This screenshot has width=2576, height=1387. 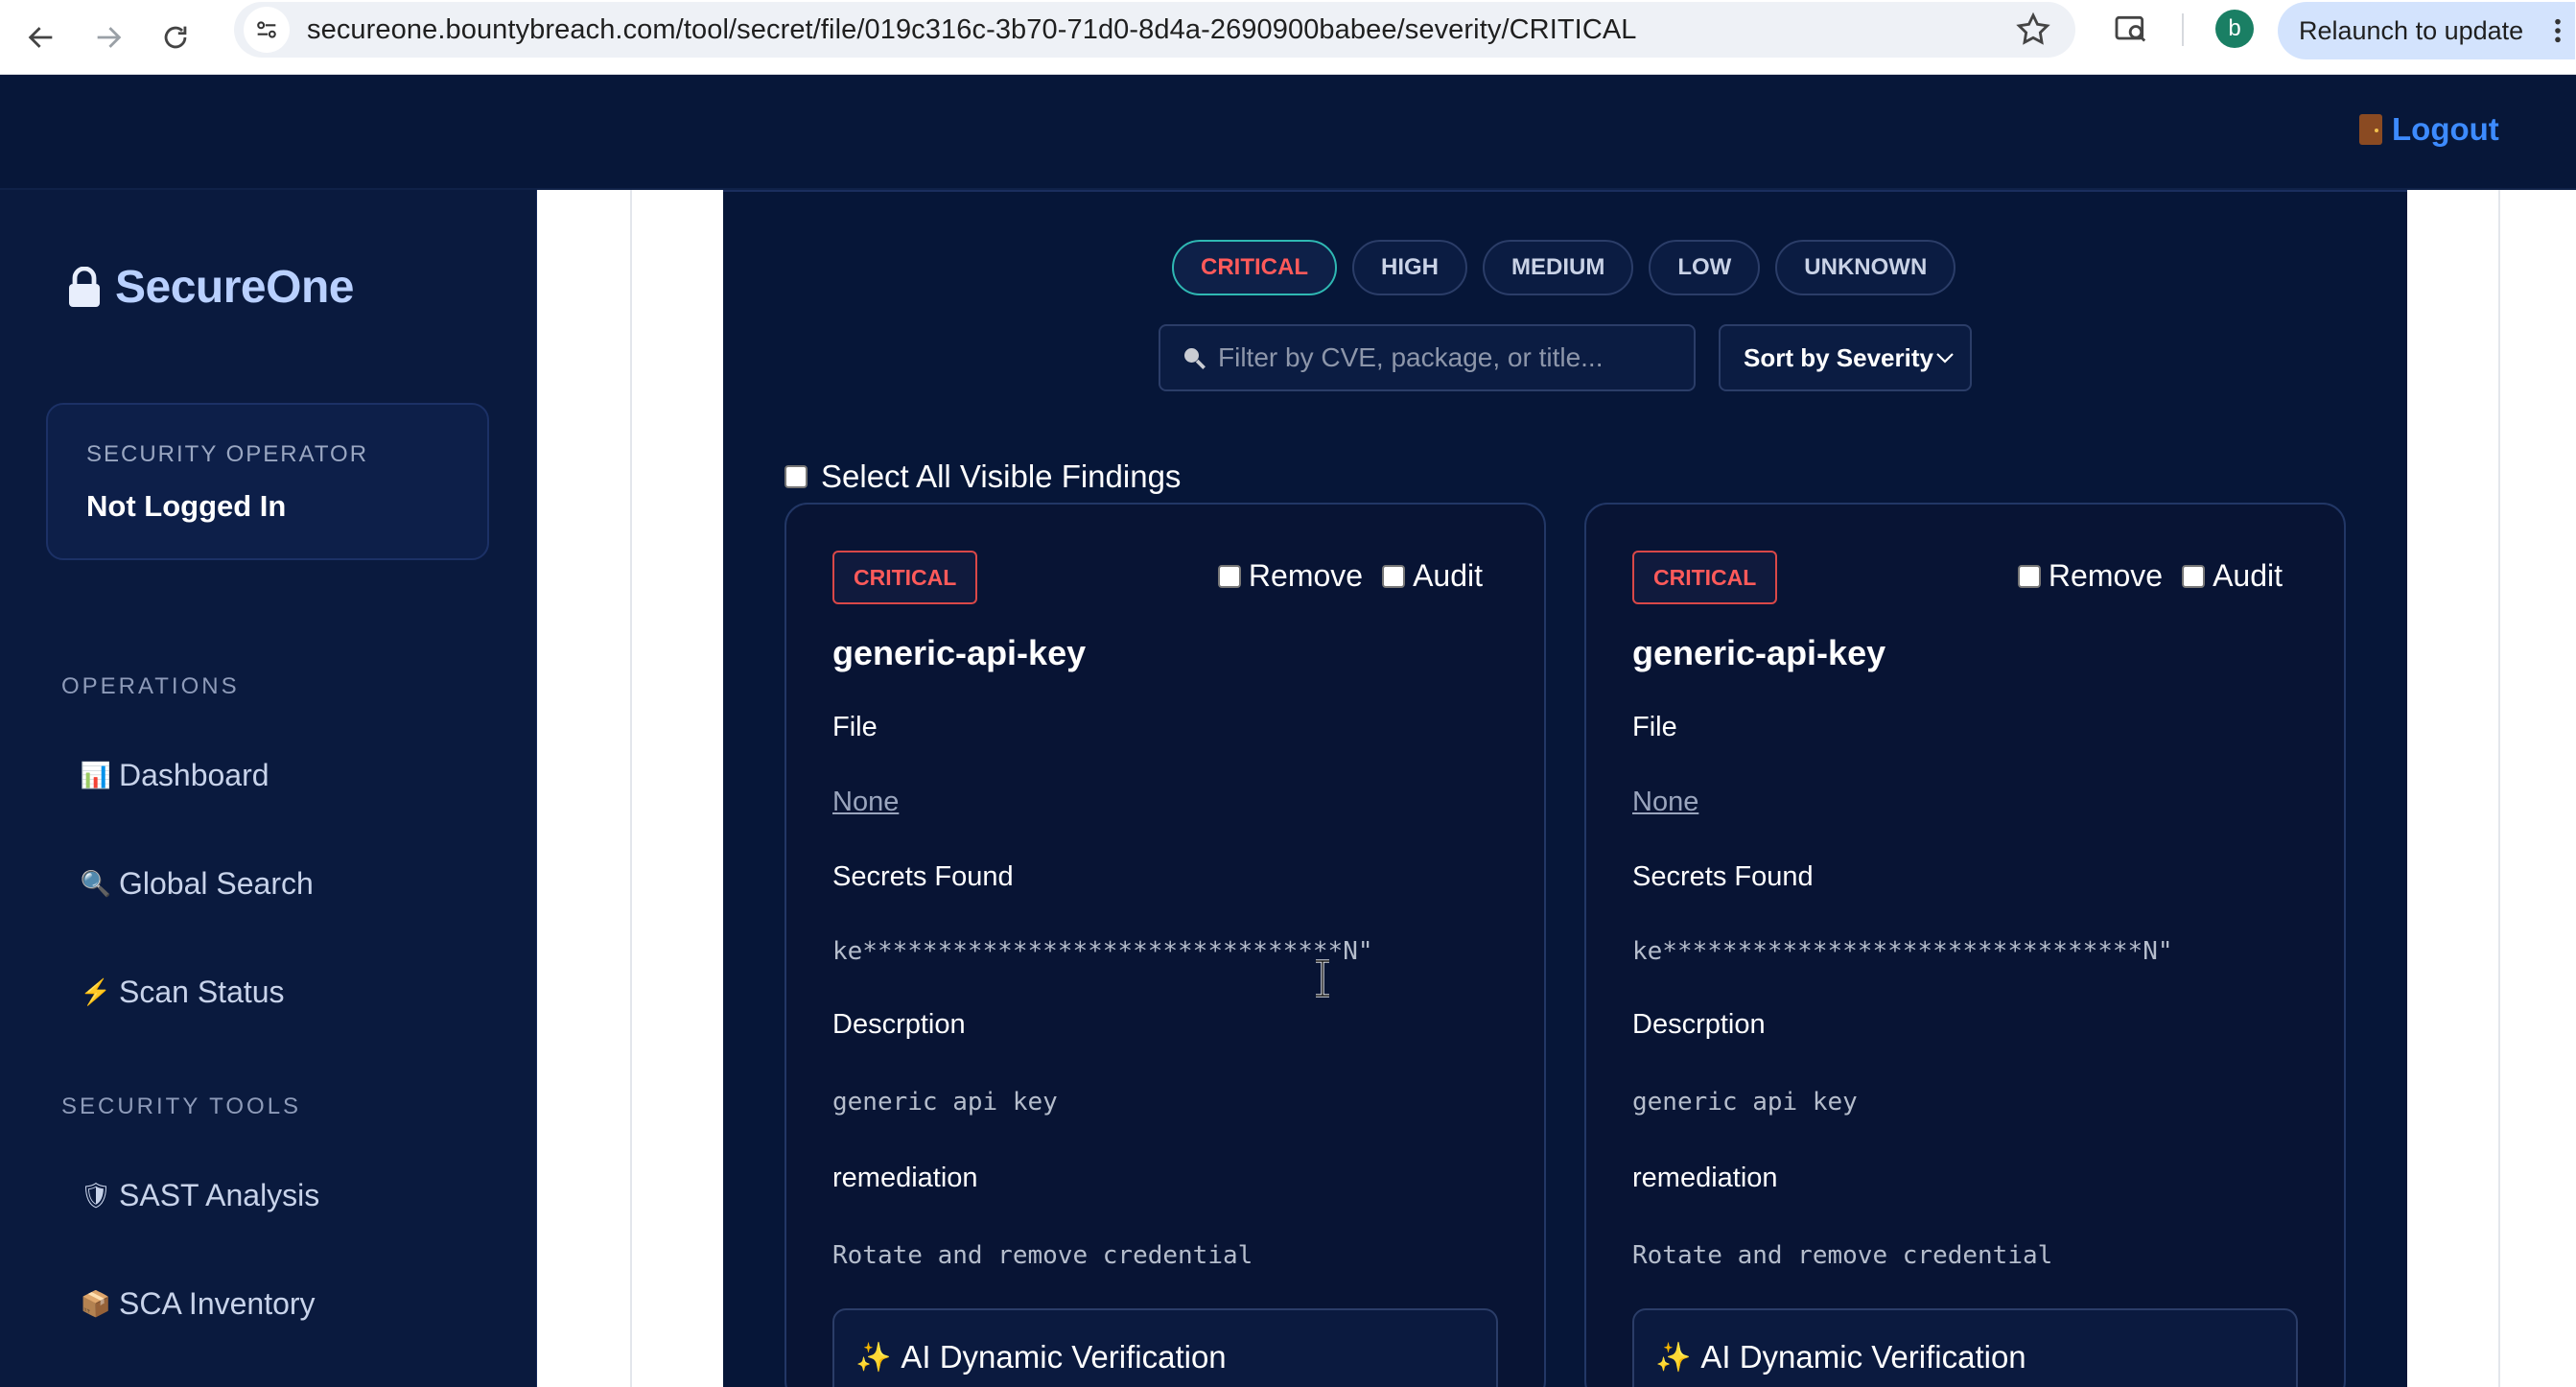 I want to click on severity-tabs: CRITICAL HIGH MEDIUM LOW UNKNOWN, so click(x=1571, y=267).